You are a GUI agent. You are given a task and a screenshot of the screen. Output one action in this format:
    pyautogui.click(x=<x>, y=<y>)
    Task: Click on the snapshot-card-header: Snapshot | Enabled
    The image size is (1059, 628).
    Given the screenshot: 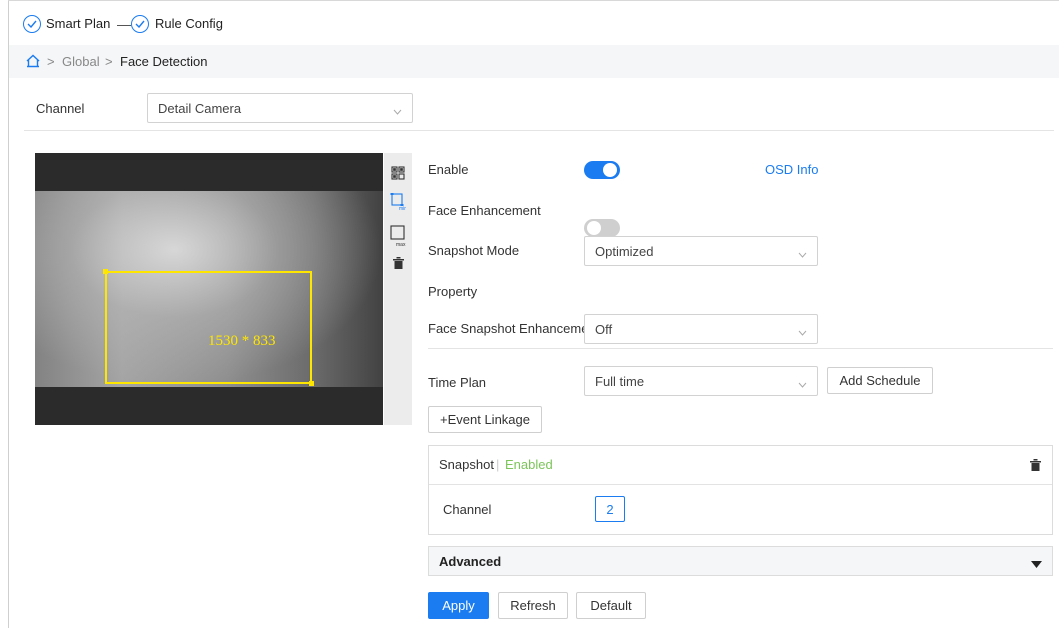 What is the action you would take?
    pyautogui.click(x=740, y=465)
    